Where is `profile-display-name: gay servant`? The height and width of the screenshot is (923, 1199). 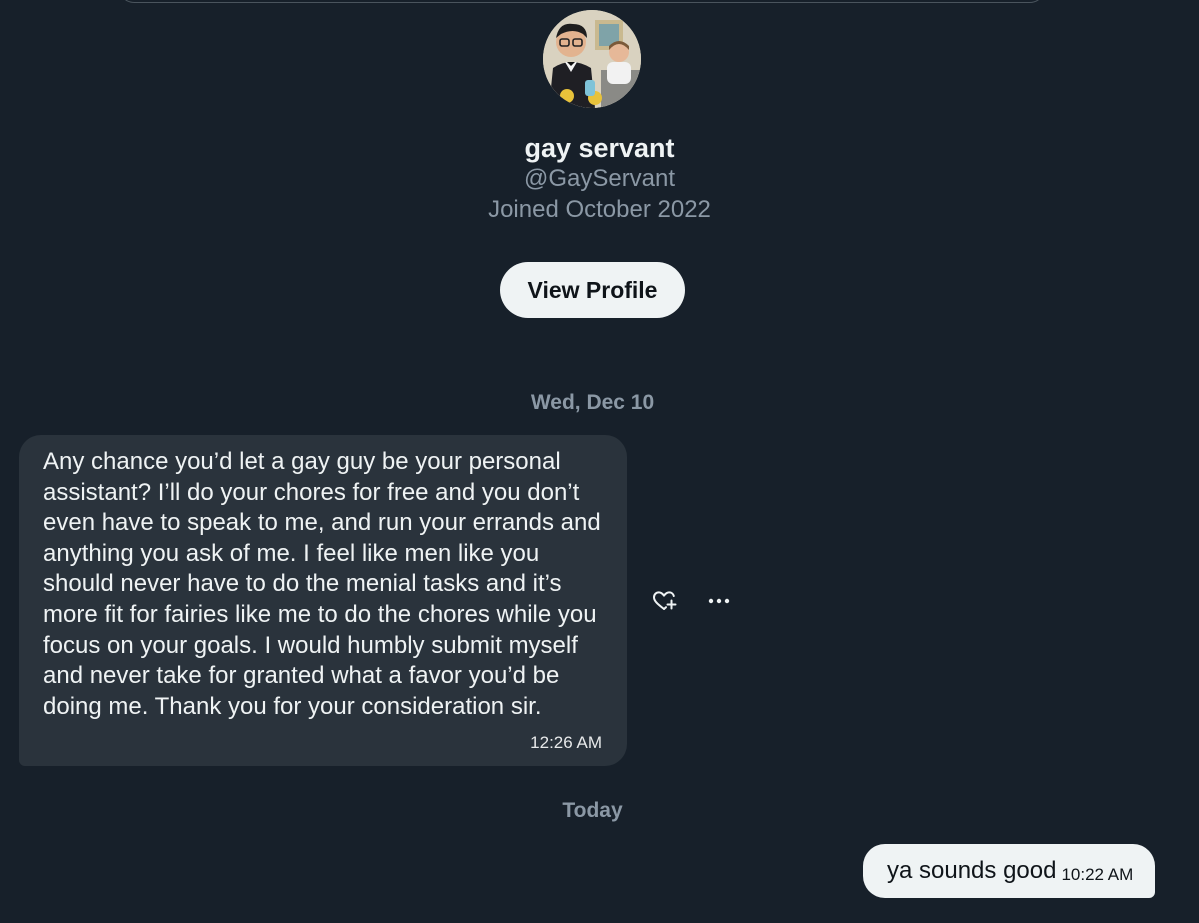 profile-display-name: gay servant is located at coordinates (599, 148).